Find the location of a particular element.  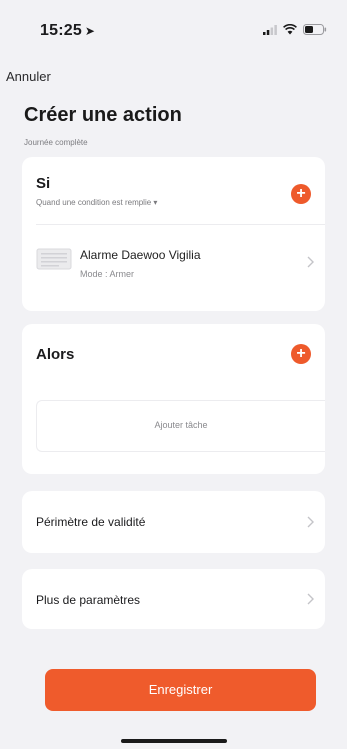

save-button: Enregistrer is located at coordinates (180, 690).